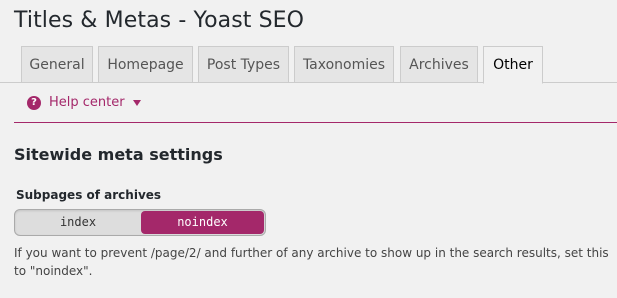 This screenshot has width=617, height=298. Describe the element at coordinates (89, 195) in the screenshot. I see `field-label: Subpages of archives` at that location.